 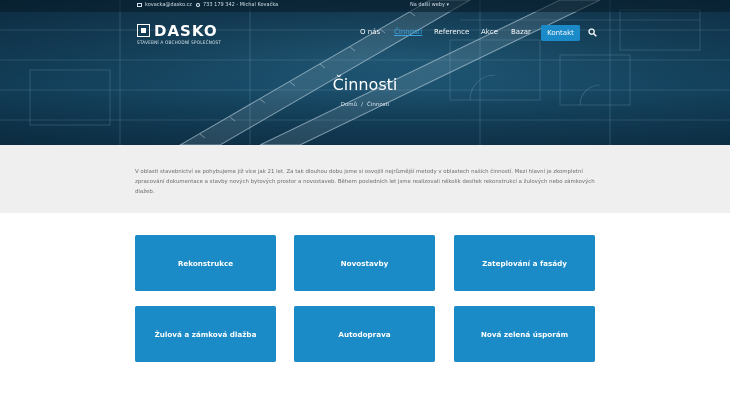 I want to click on service-tile-rekonstrukce: Rekonstrukce, so click(x=205, y=263).